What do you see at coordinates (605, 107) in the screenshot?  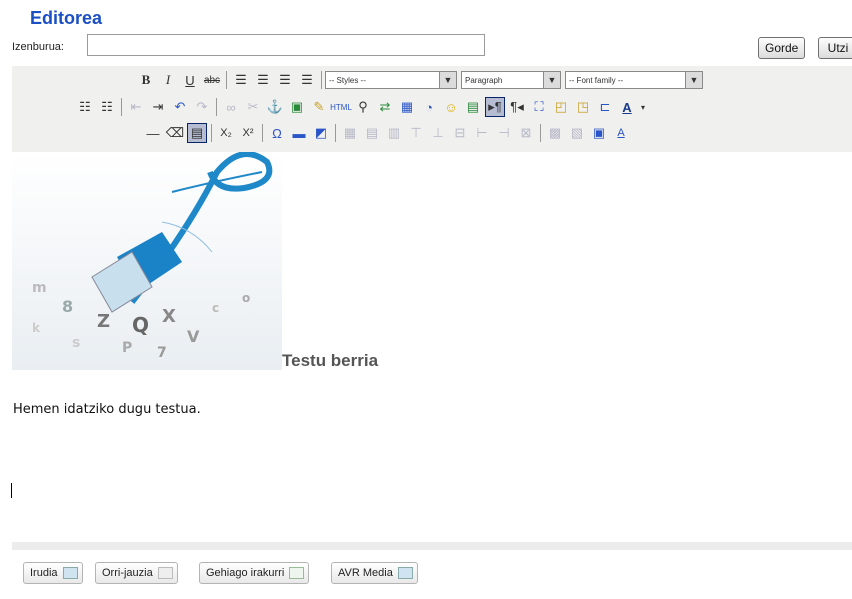 I see `absolute-icon: ⊏` at bounding box center [605, 107].